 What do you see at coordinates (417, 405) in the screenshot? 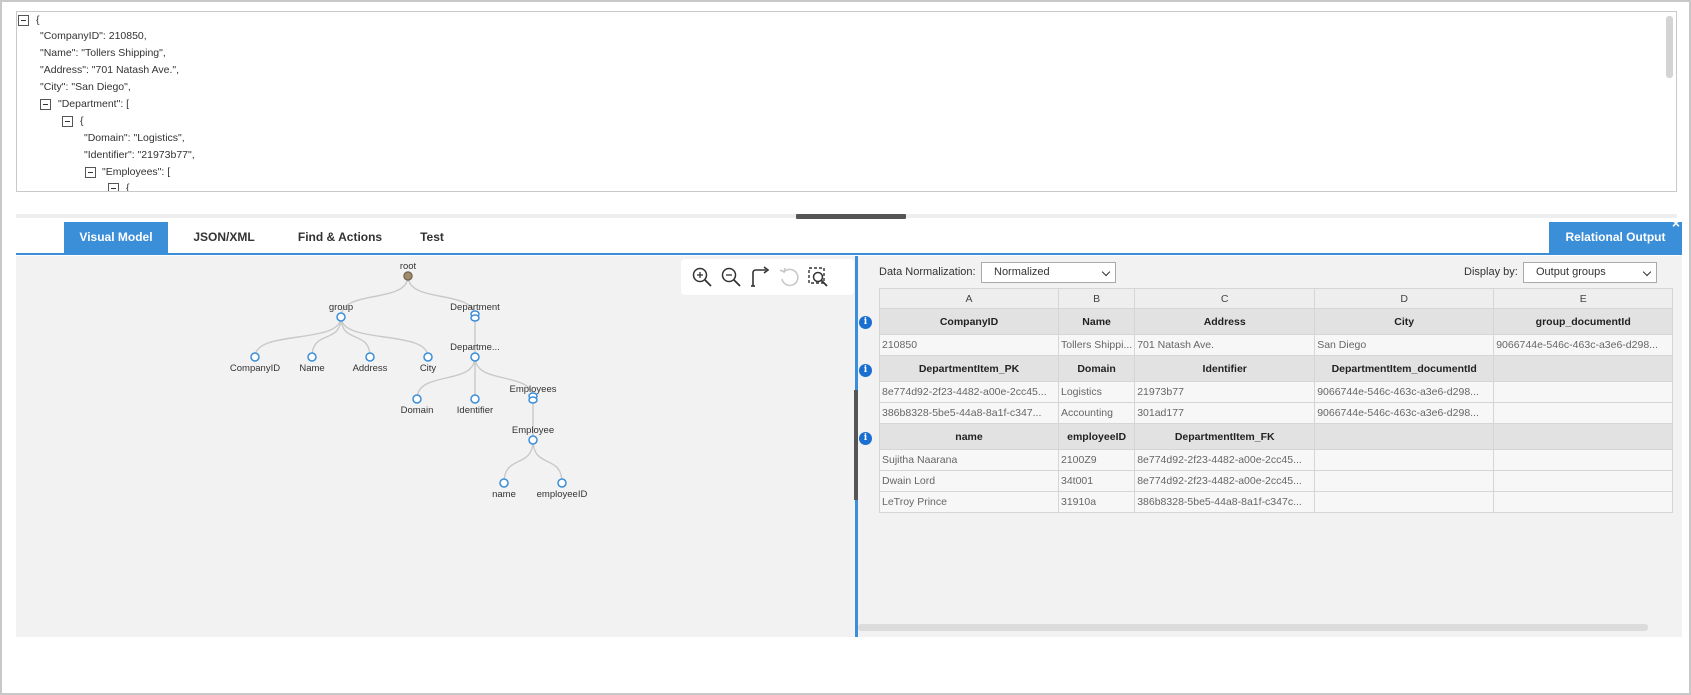
I see `tree-node-domain: Domain` at bounding box center [417, 405].